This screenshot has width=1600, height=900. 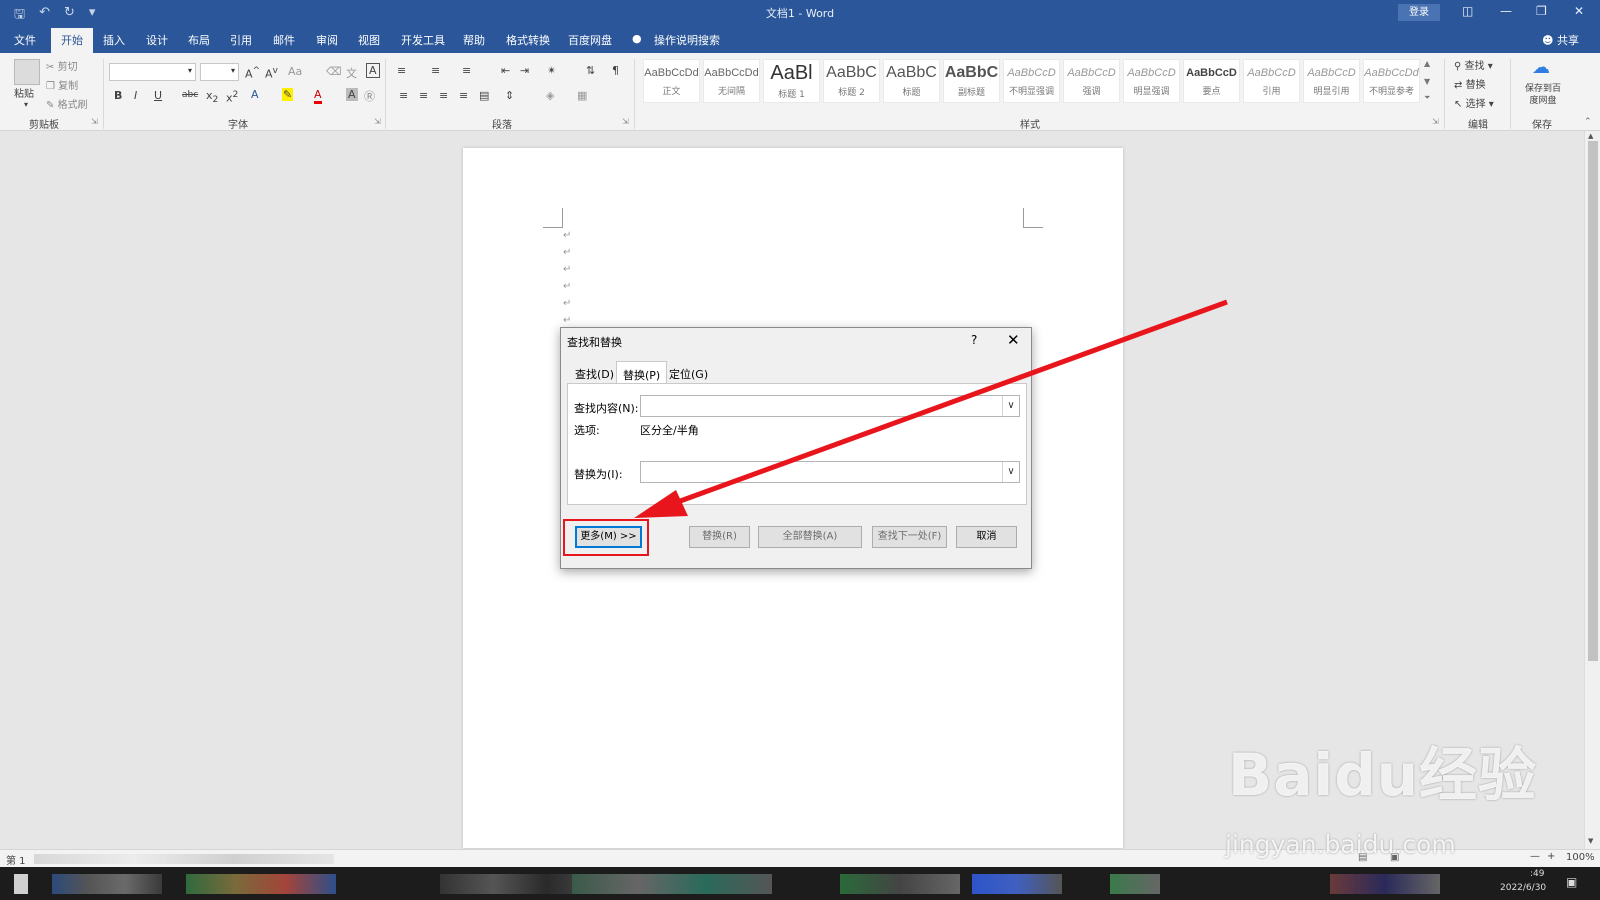 I want to click on start-button, so click(x=21, y=884).